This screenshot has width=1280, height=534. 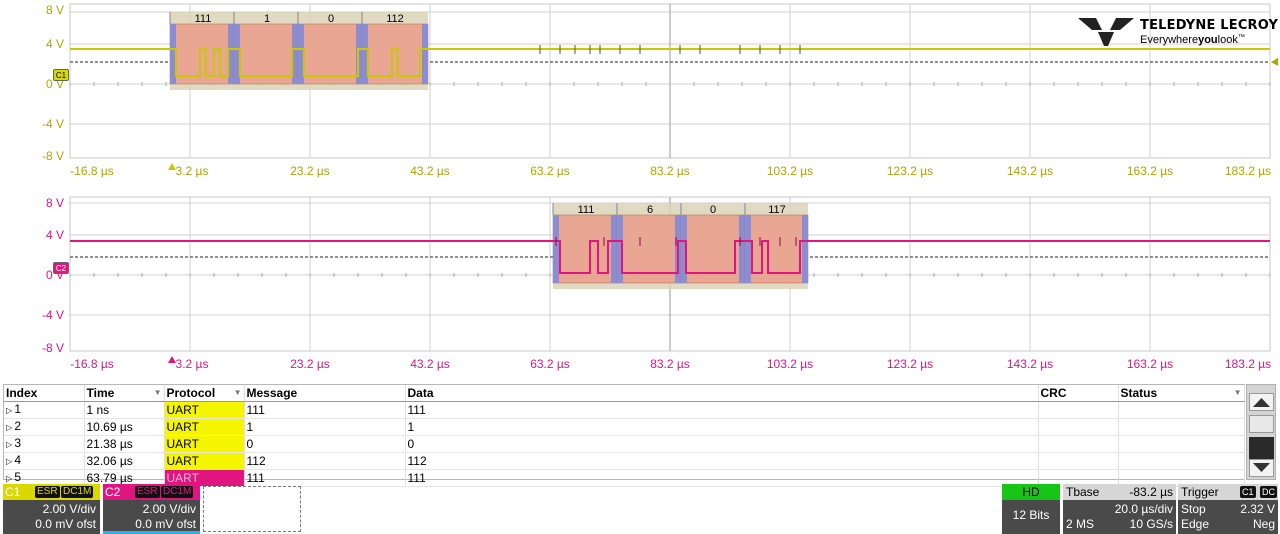 What do you see at coordinates (204, 393) in the screenshot?
I see `col-protocol: Protocol ▼` at bounding box center [204, 393].